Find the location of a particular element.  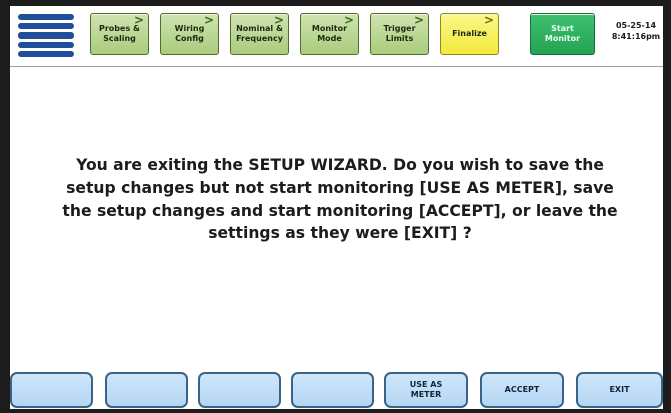

stripes-logo-icon is located at coordinates (46, 36).